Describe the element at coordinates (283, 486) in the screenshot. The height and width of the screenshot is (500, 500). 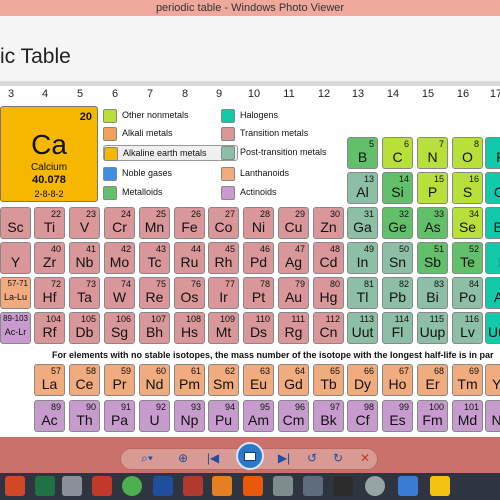
I see `settings-icon` at that location.